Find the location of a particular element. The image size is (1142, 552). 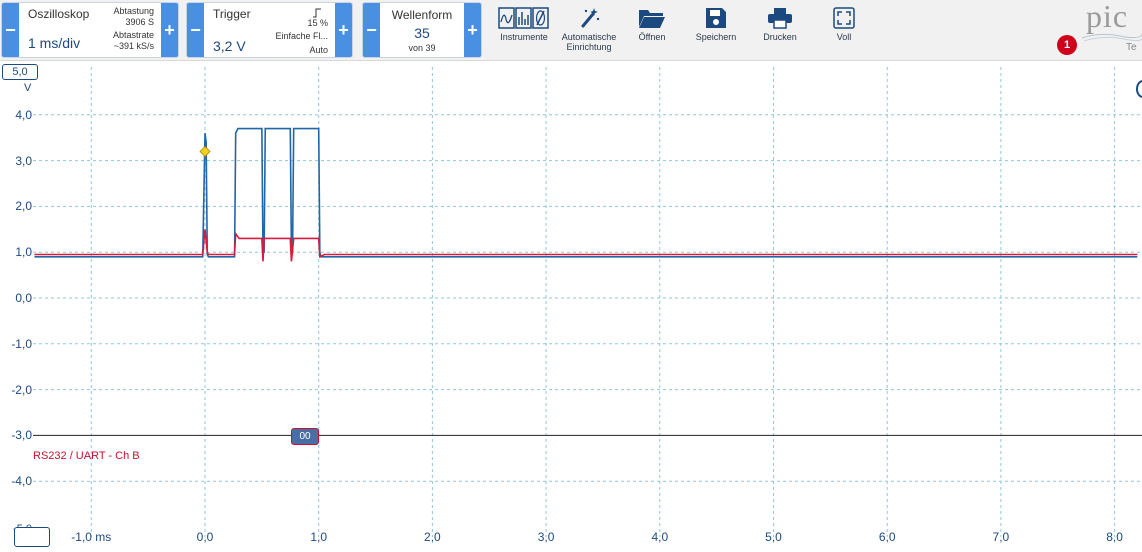

waveform-title: Wellenform is located at coordinates (422, 15).